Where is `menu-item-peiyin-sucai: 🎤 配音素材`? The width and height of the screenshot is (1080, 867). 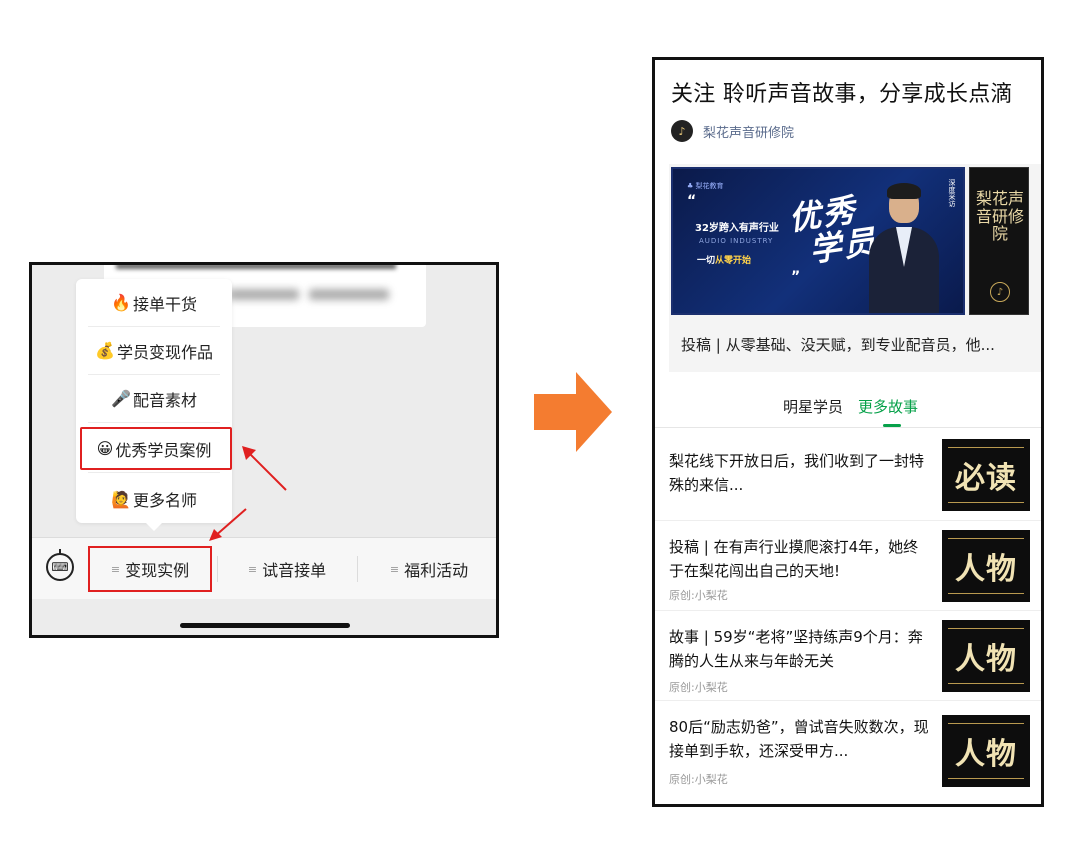 menu-item-peiyin-sucai: 🎤 配音素材 is located at coordinates (154, 399).